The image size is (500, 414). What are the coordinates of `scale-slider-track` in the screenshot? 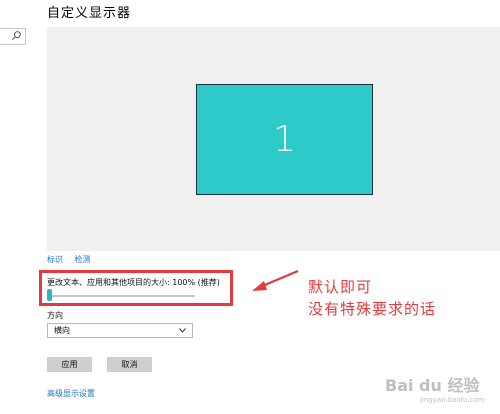 It's located at (121, 296).